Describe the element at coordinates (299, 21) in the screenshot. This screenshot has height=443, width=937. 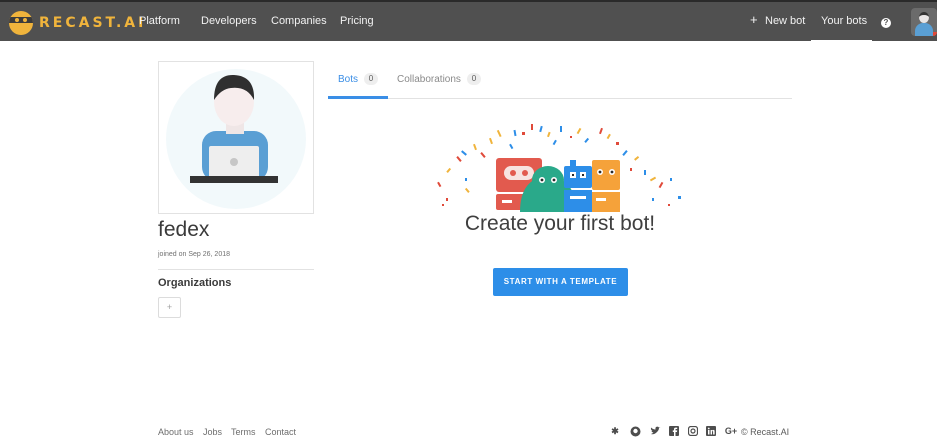
I see `nav-companies: Companies` at that location.